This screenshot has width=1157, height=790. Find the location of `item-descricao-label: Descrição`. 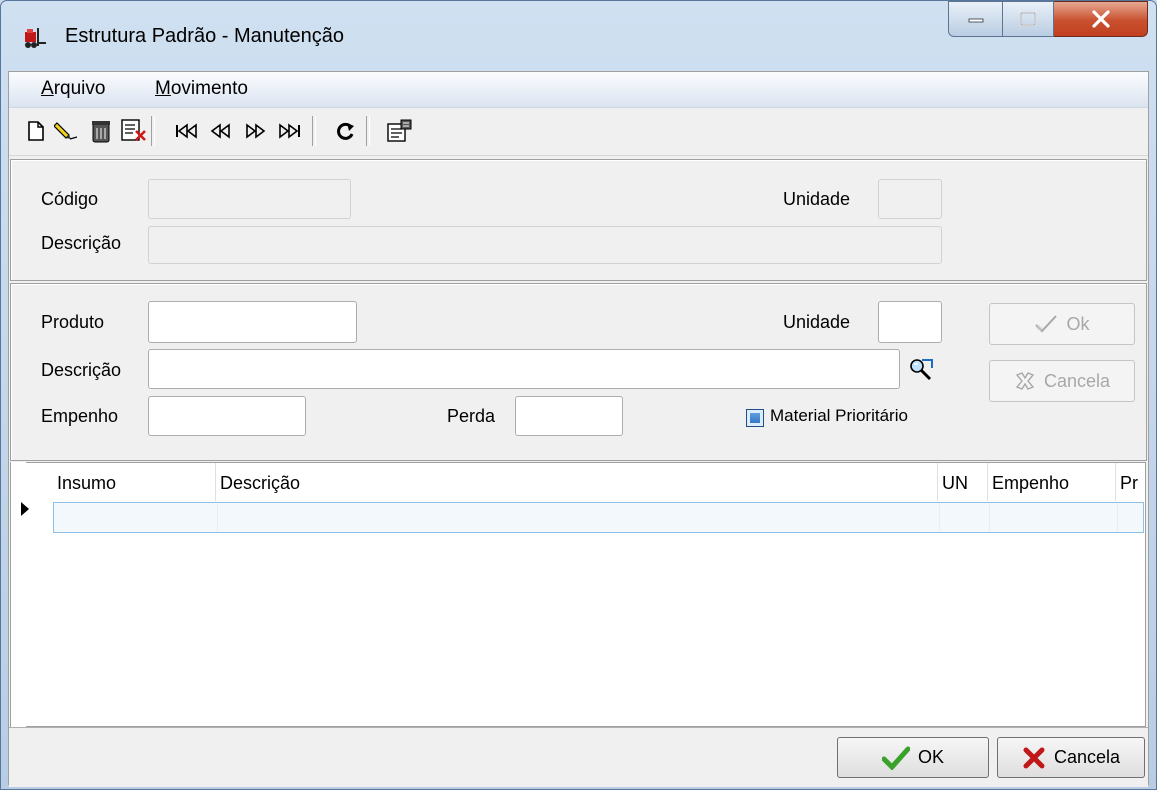

item-descricao-label: Descrição is located at coordinates (81, 370).